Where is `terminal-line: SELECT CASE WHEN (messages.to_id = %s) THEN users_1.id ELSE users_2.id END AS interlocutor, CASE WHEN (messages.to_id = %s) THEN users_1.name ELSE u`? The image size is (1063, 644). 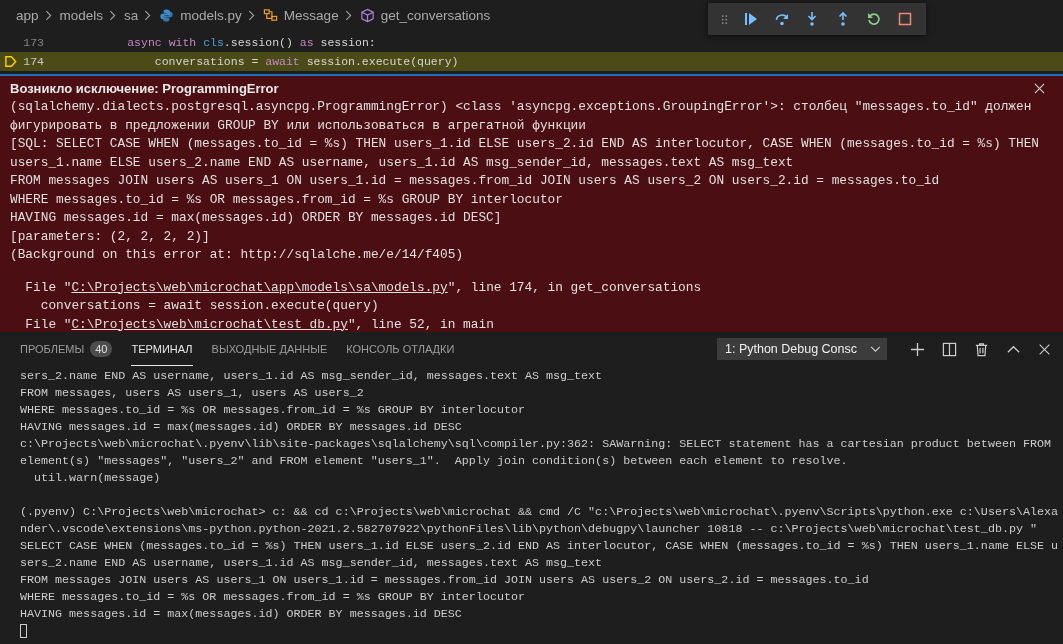
terminal-line: SELECT CASE WHEN (messages.to_id = %s) THEN users_1.id ELSE users_2.id END AS interlocutor, CASE WHEN (messages.to_id = %s) THEN users_1.name ELSE u is located at coordinates (539, 546).